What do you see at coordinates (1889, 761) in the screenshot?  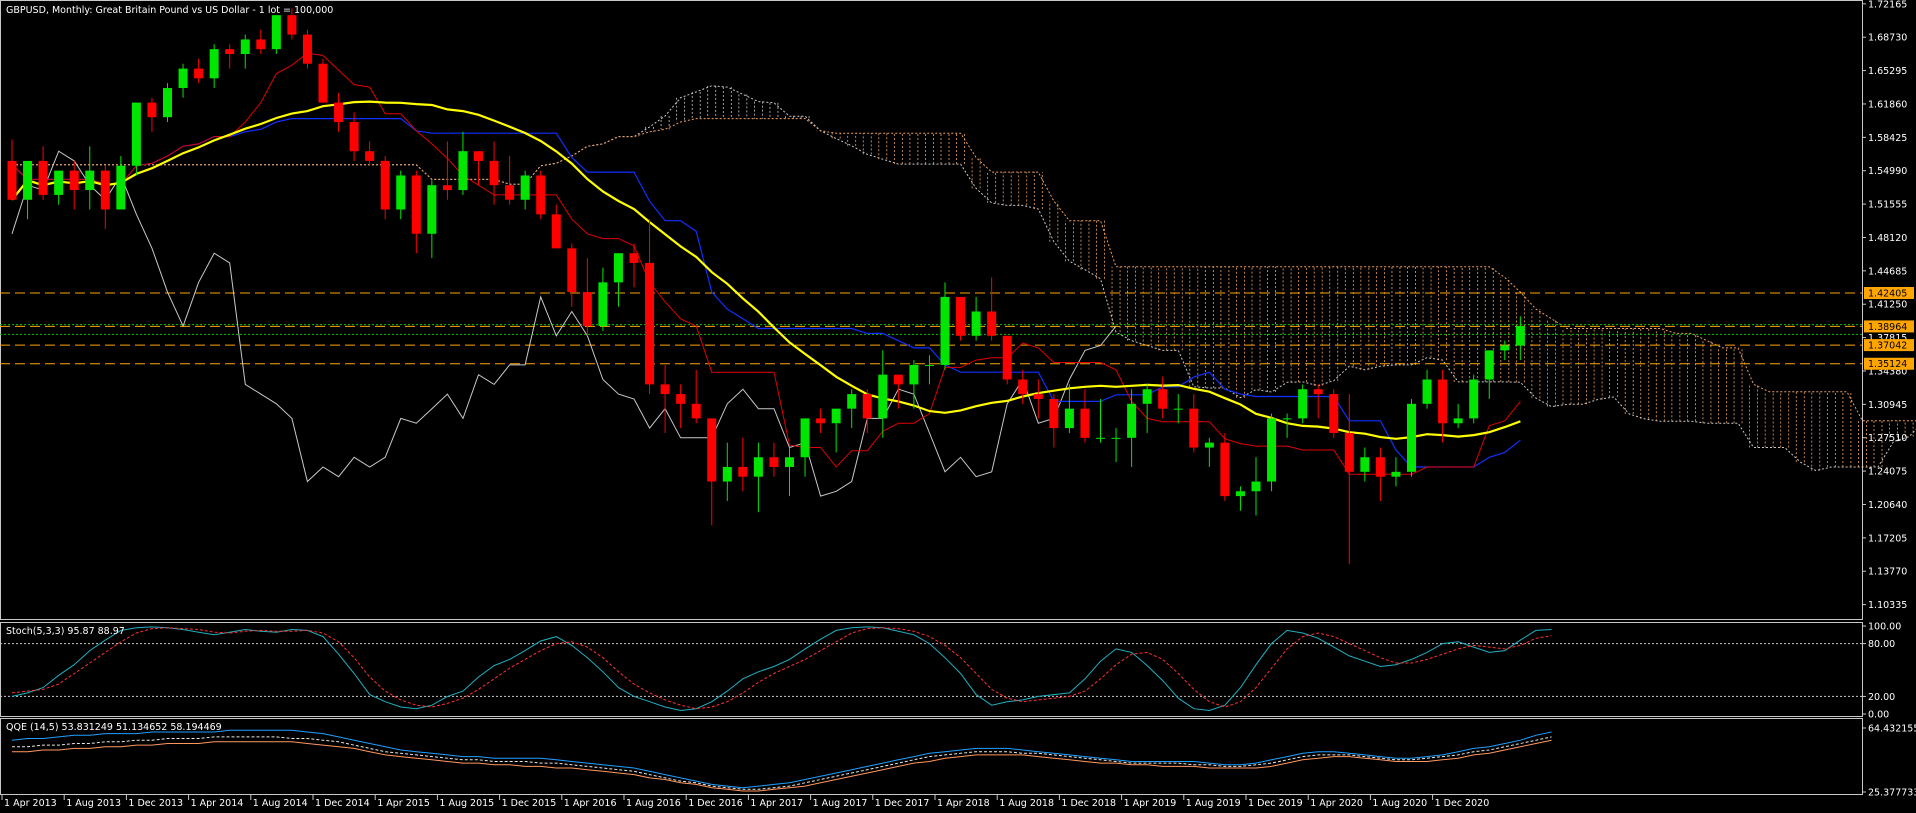 I see `qqe-axis: 64.432155 25.377733` at bounding box center [1889, 761].